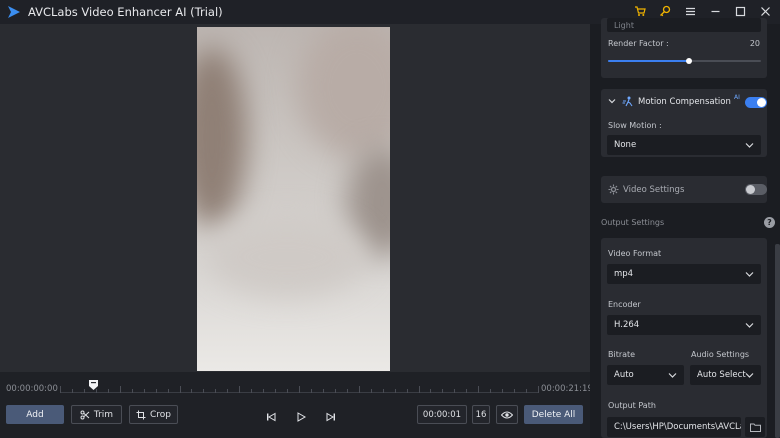  I want to click on video-format-label: Video Format, so click(635, 253).